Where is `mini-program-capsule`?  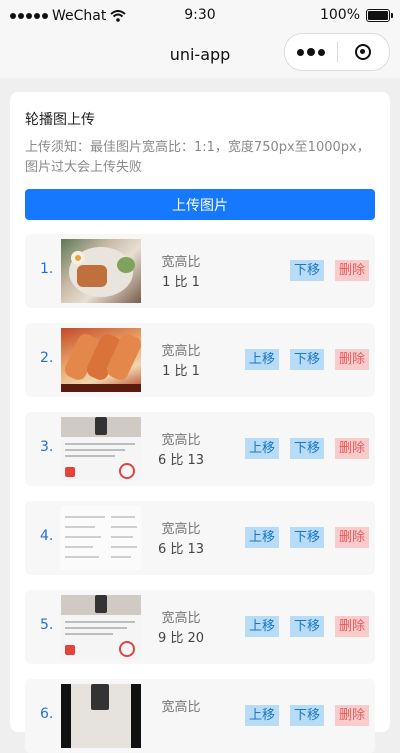 mini-program-capsule is located at coordinates (337, 52).